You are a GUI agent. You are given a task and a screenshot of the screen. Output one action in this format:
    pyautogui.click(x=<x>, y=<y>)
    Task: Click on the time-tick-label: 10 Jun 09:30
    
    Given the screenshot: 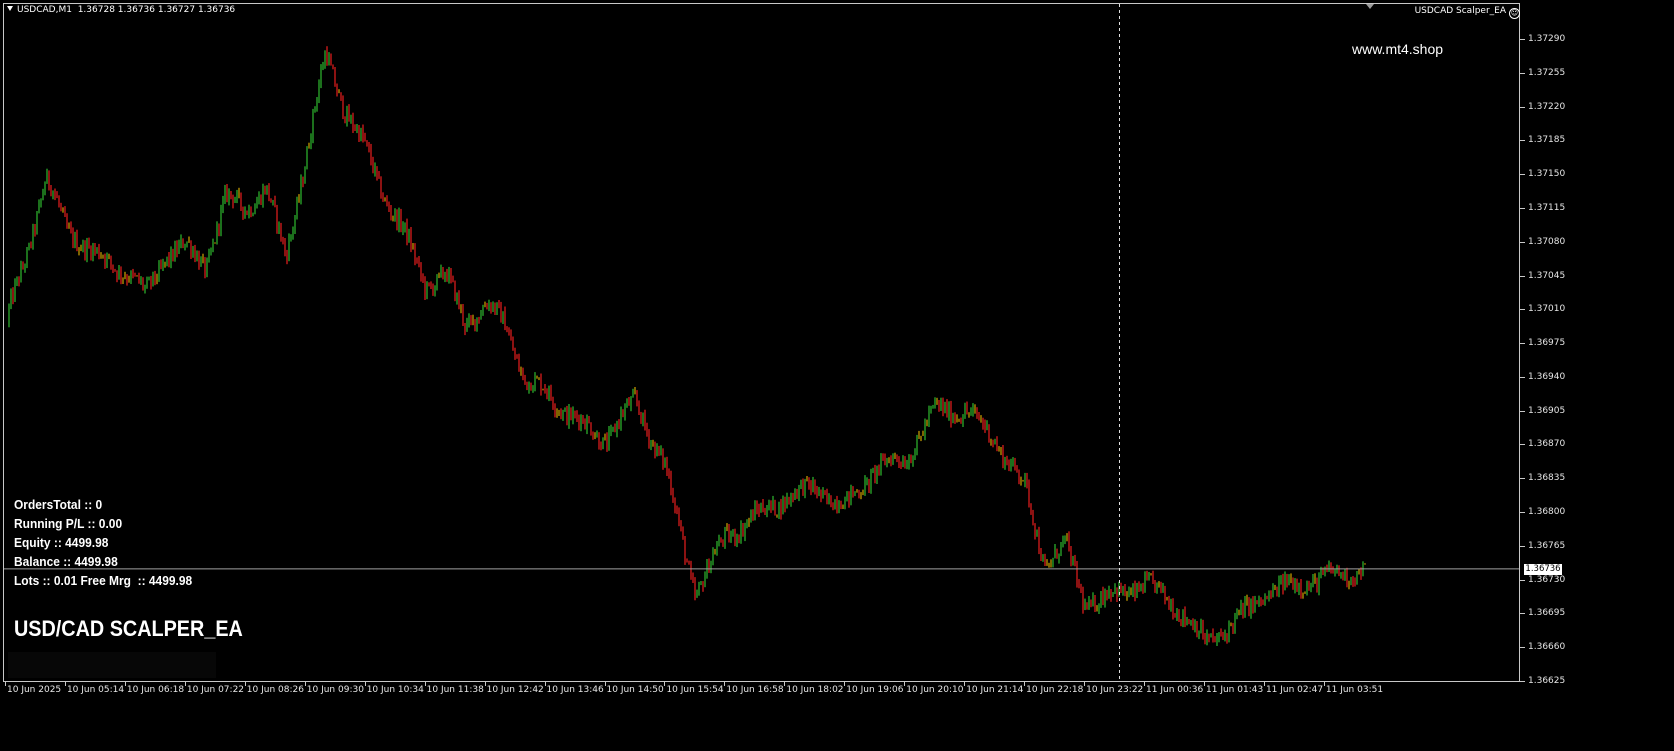 What is the action you would take?
    pyautogui.click(x=335, y=690)
    